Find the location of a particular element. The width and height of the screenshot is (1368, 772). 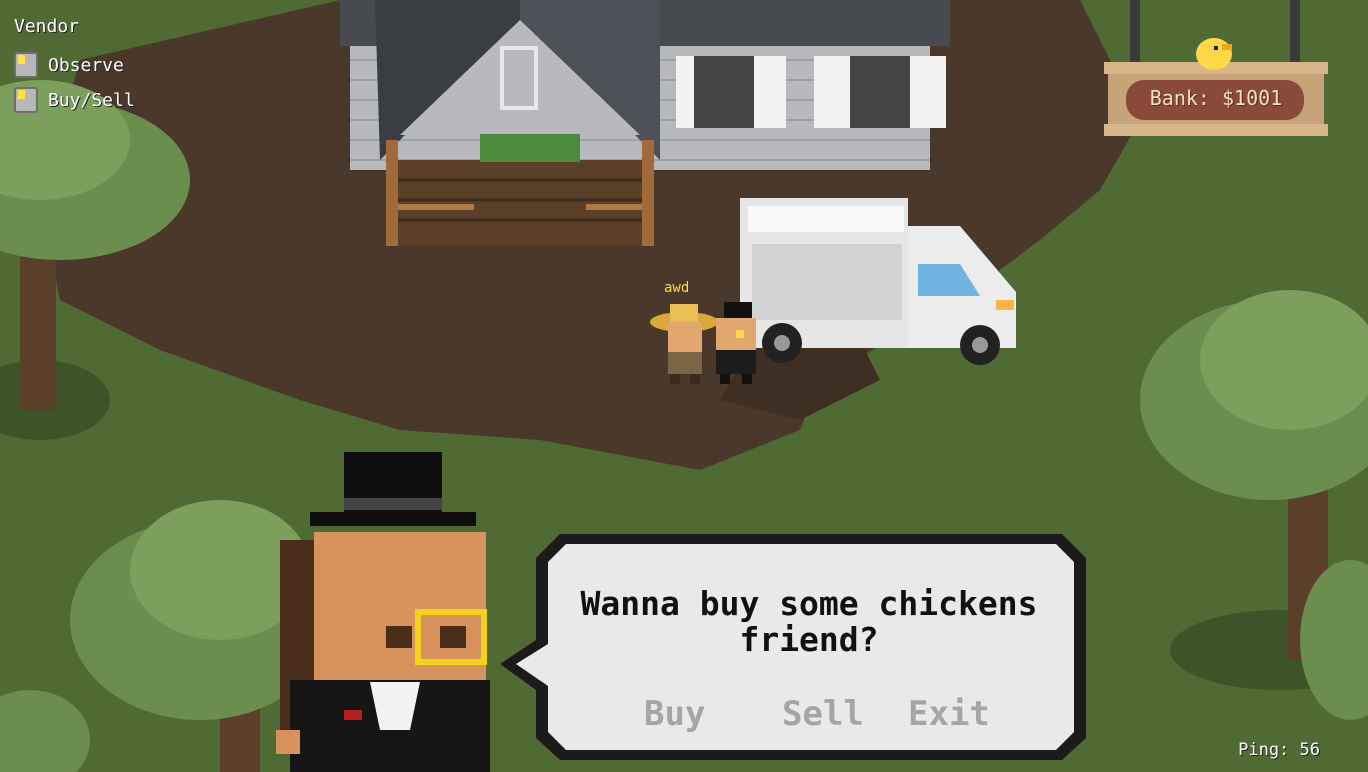

buy-button: Buy is located at coordinates (674, 714).